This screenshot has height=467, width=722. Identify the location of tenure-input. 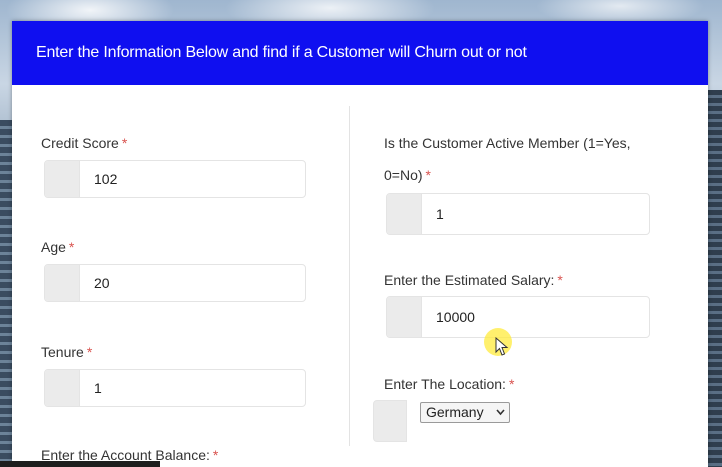
(192, 388).